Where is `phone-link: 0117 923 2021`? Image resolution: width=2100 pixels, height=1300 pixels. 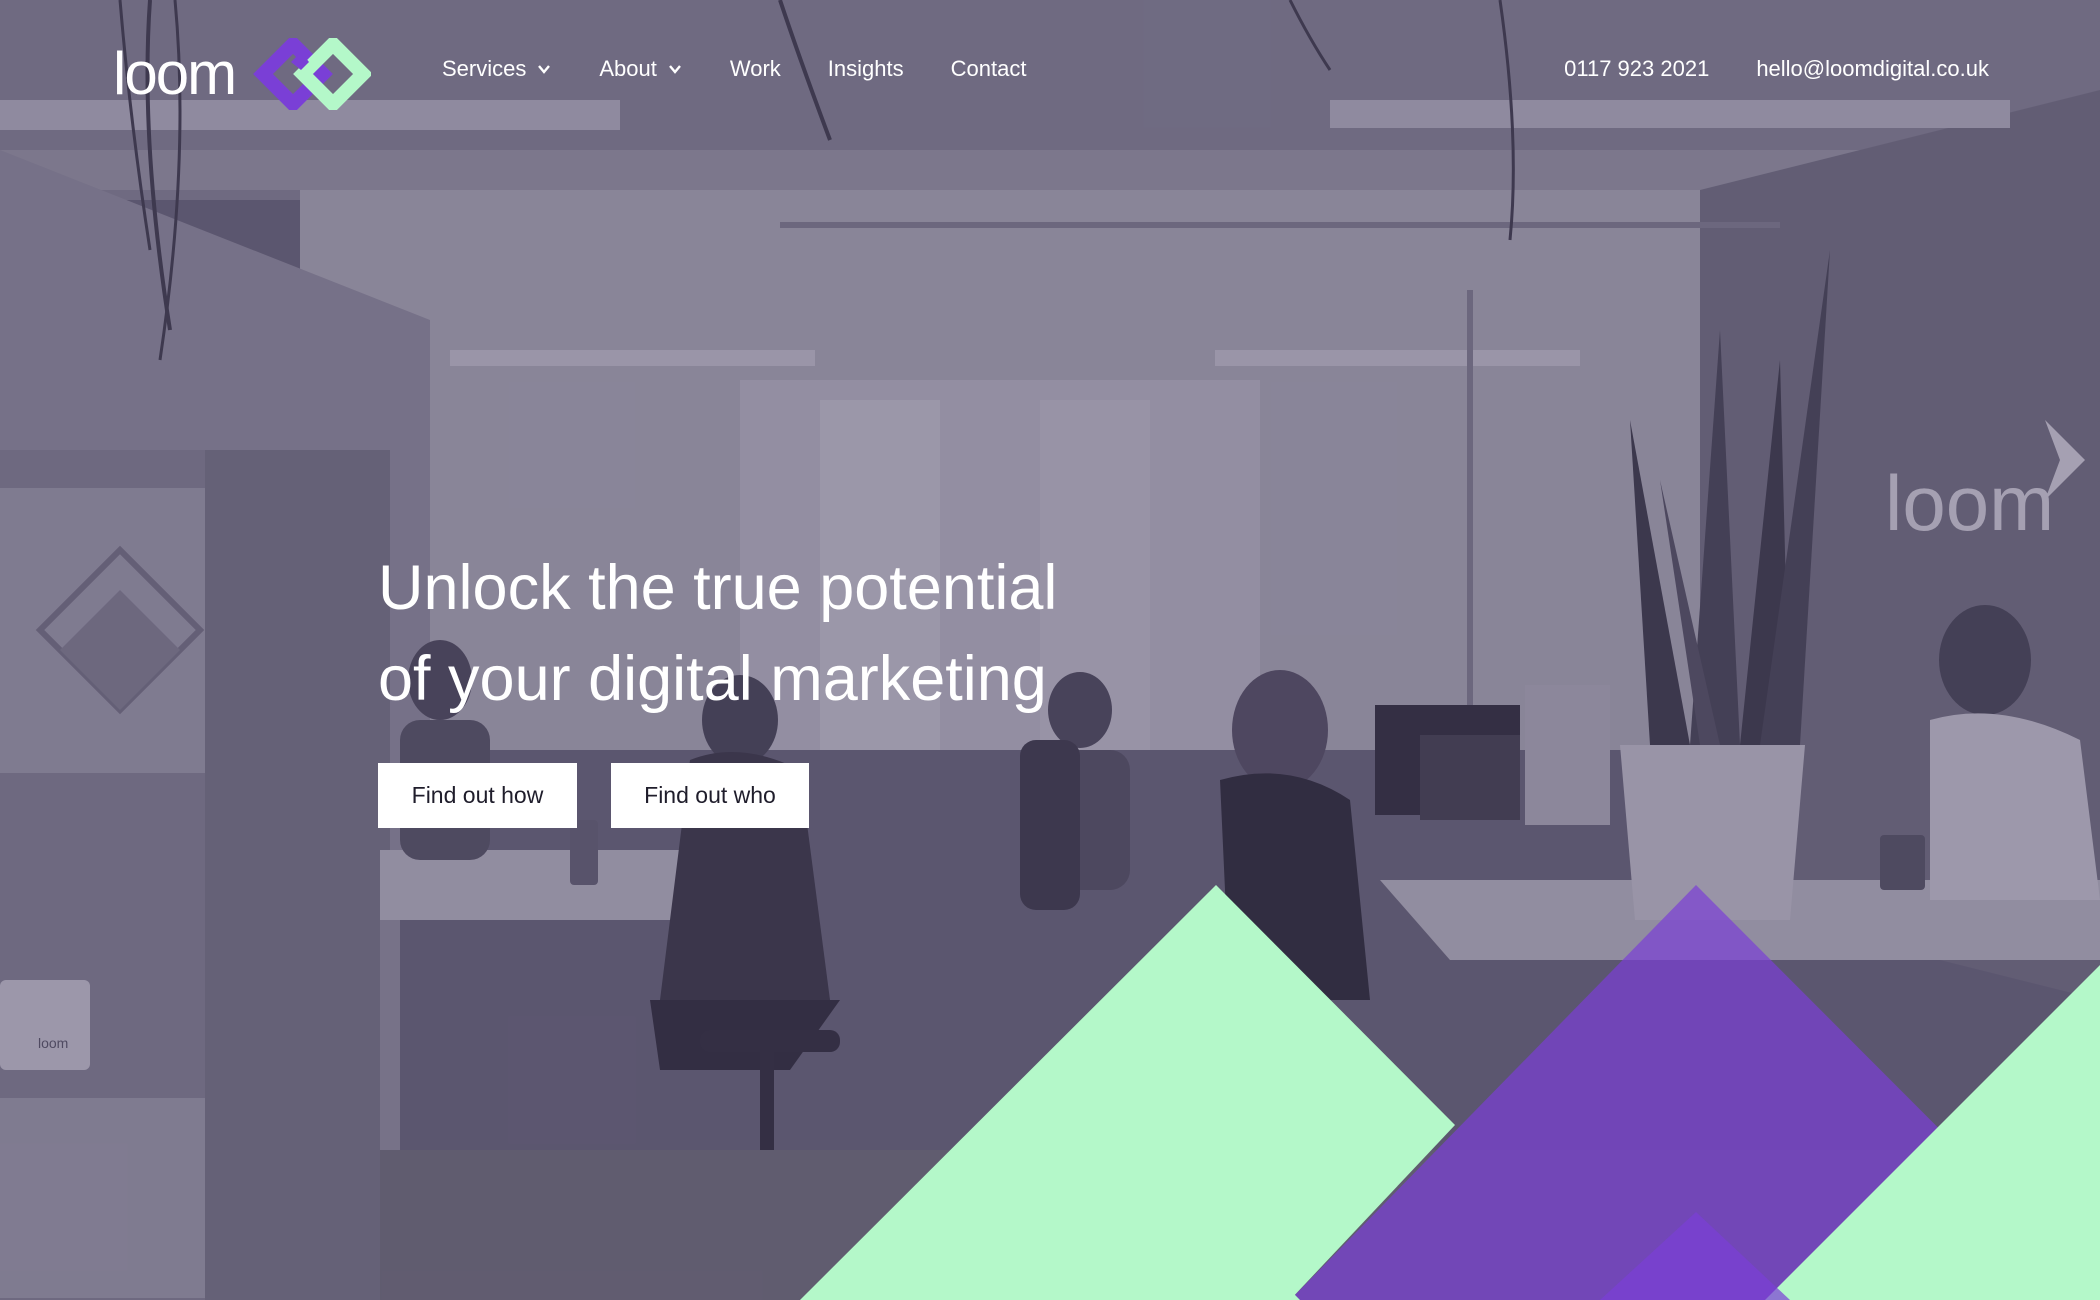 phone-link: 0117 923 2021 is located at coordinates (1636, 69).